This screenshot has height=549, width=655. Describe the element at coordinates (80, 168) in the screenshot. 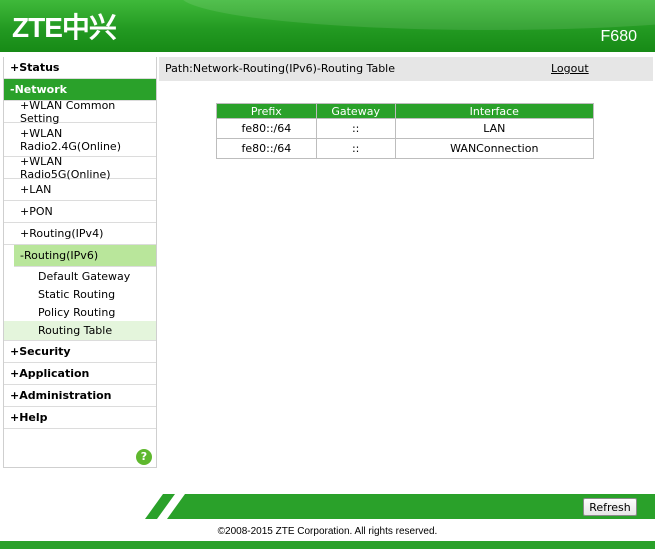

I see `sidebar-item-wlan-5g: +WLAN Radio5G(Online)` at that location.